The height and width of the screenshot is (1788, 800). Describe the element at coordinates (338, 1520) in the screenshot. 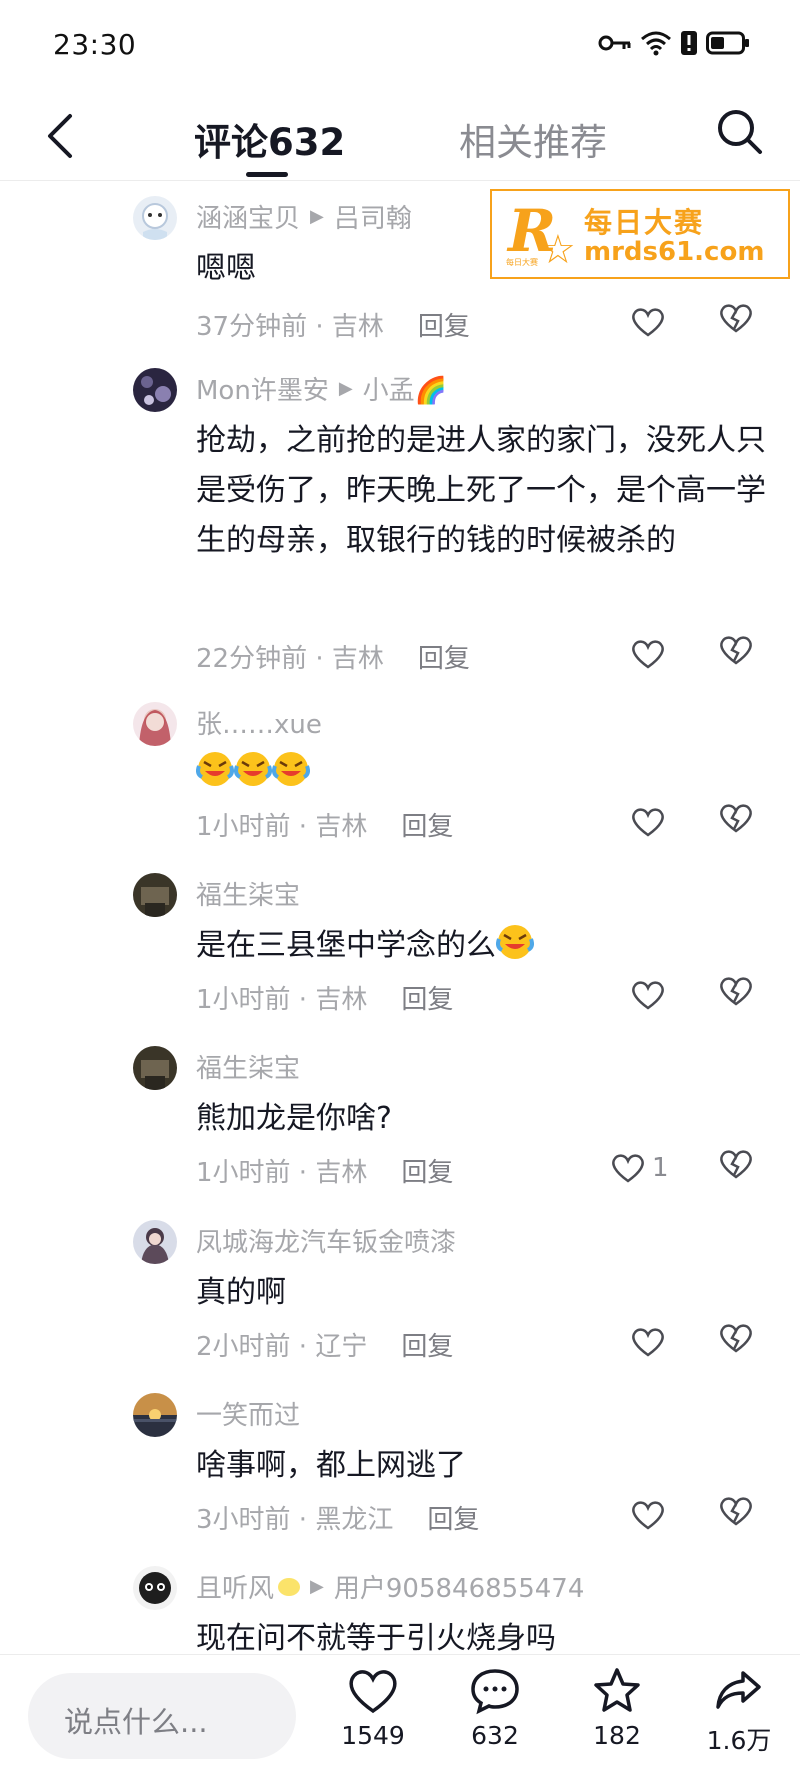

I see `comment-meta: 3小时前 · 黑龙江 回复` at that location.